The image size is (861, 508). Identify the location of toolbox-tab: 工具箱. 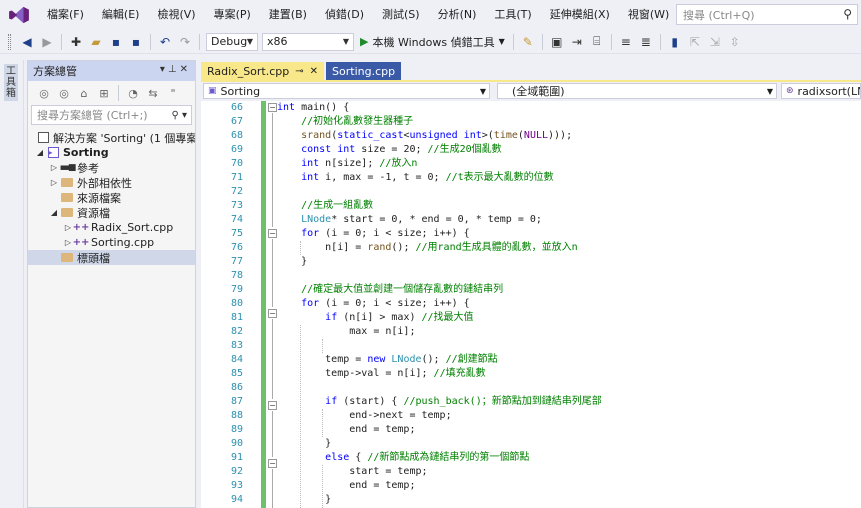
(11, 82).